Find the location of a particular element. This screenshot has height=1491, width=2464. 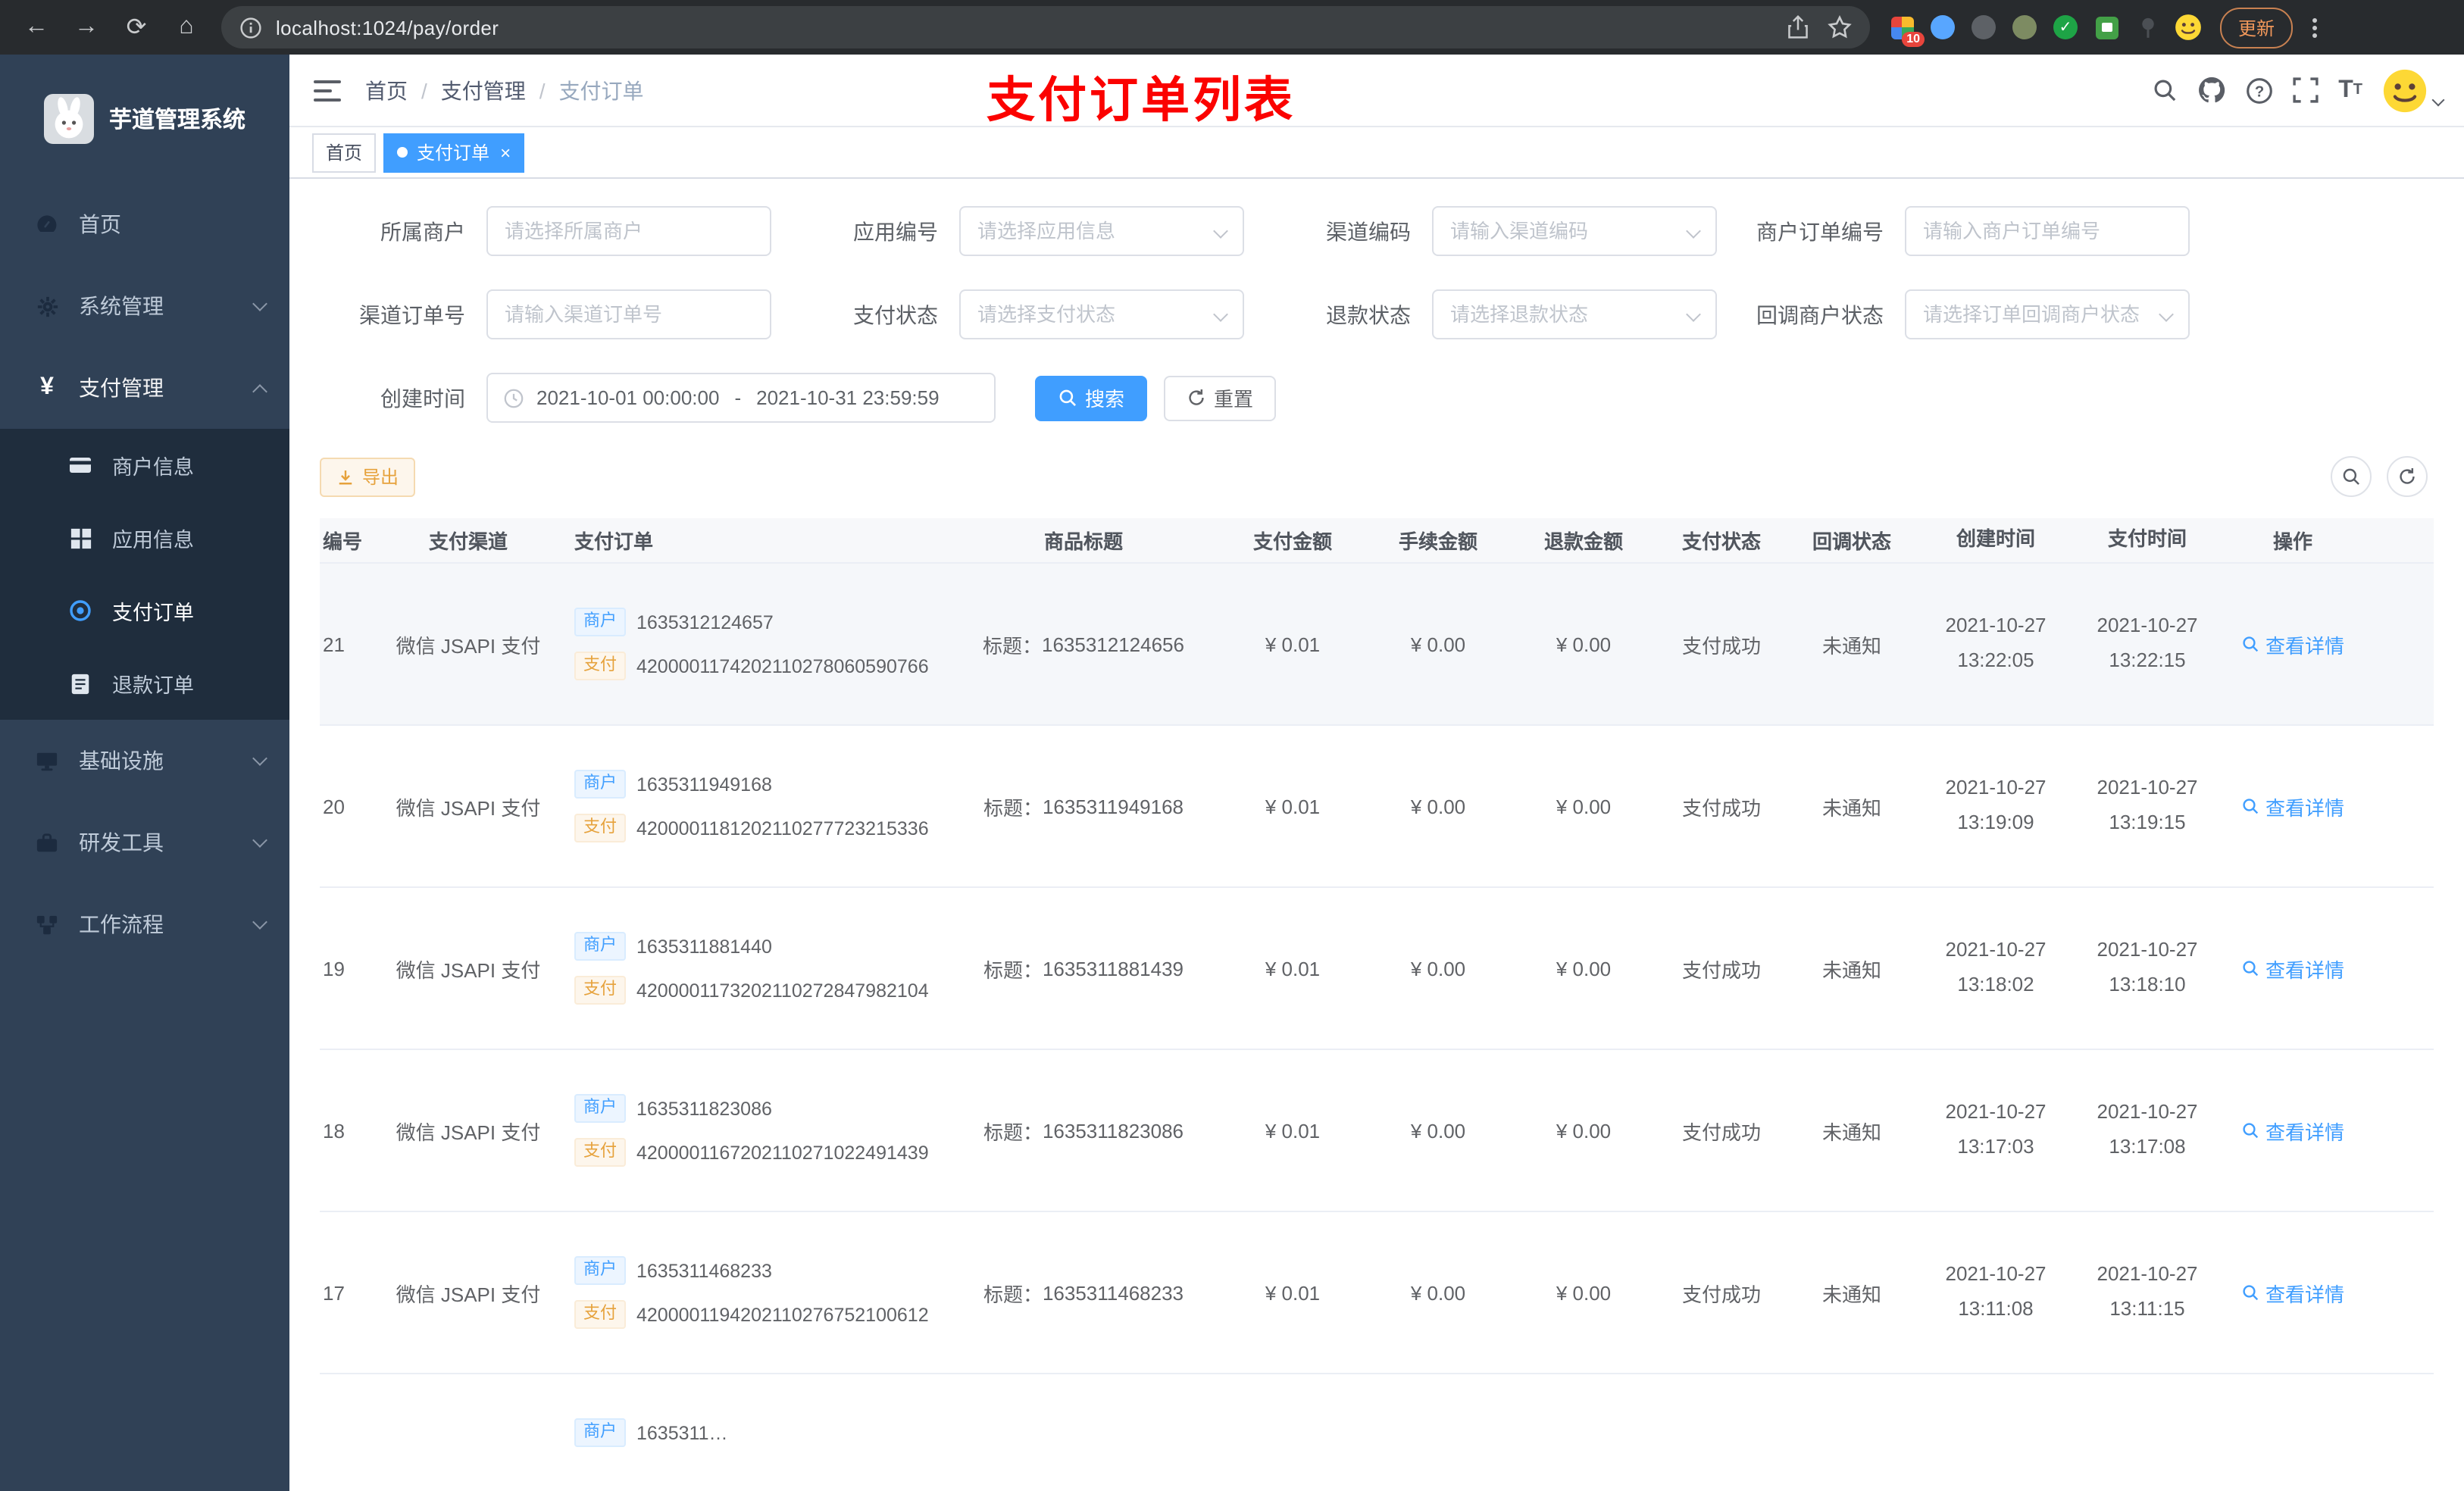

extension-chat-icon is located at coordinates (2106, 27).